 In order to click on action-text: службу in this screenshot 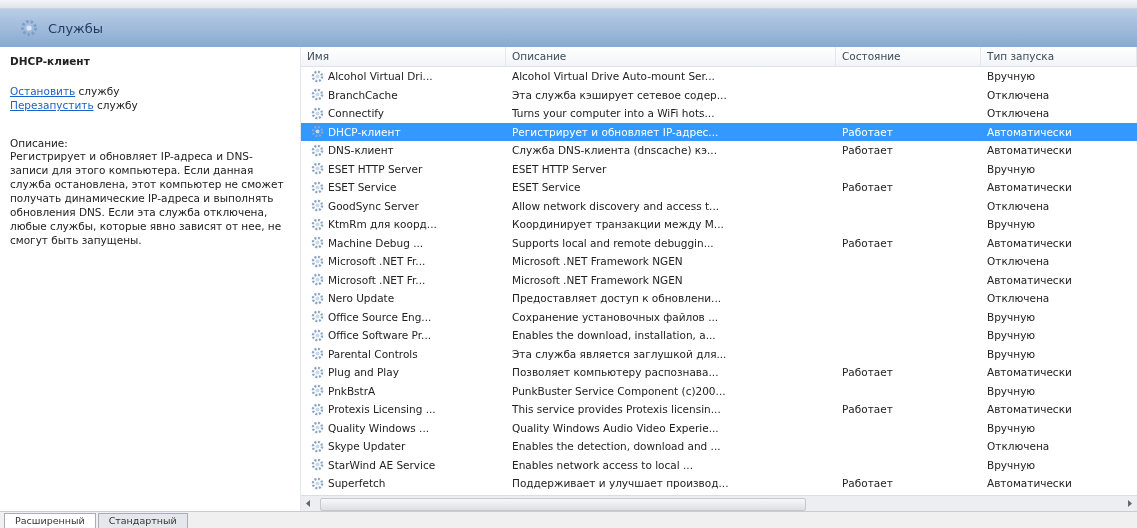, I will do `click(99, 91)`.